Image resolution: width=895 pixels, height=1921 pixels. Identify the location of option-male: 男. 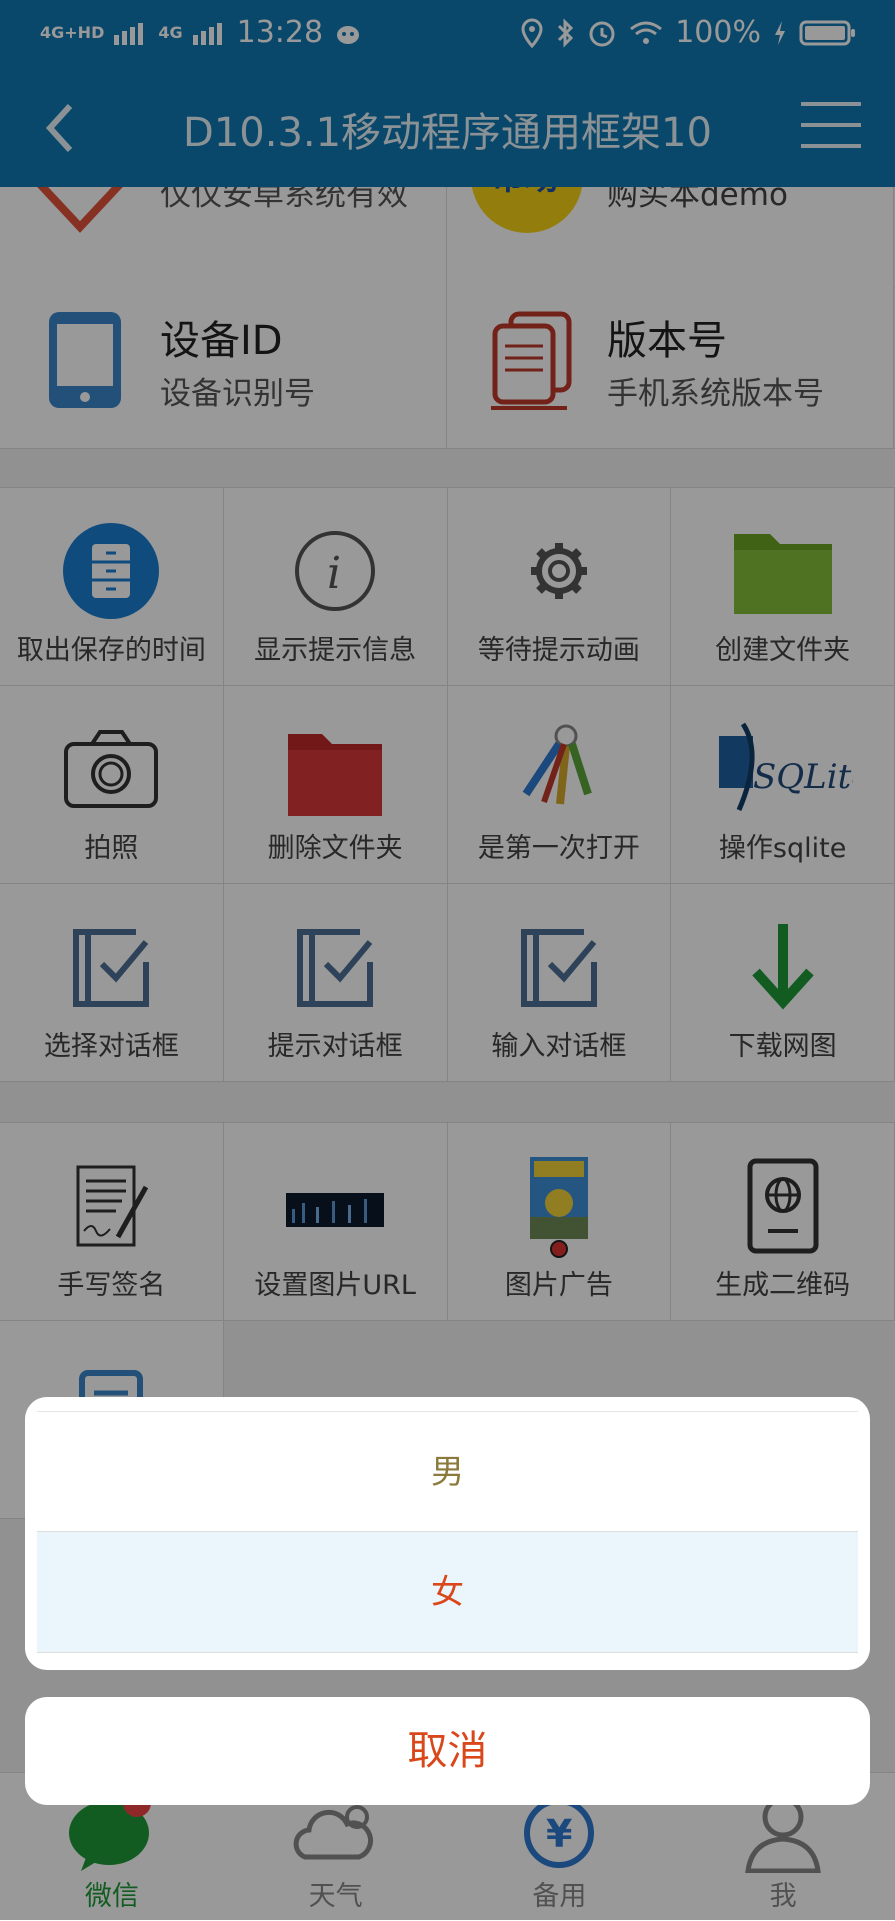
(447, 1471).